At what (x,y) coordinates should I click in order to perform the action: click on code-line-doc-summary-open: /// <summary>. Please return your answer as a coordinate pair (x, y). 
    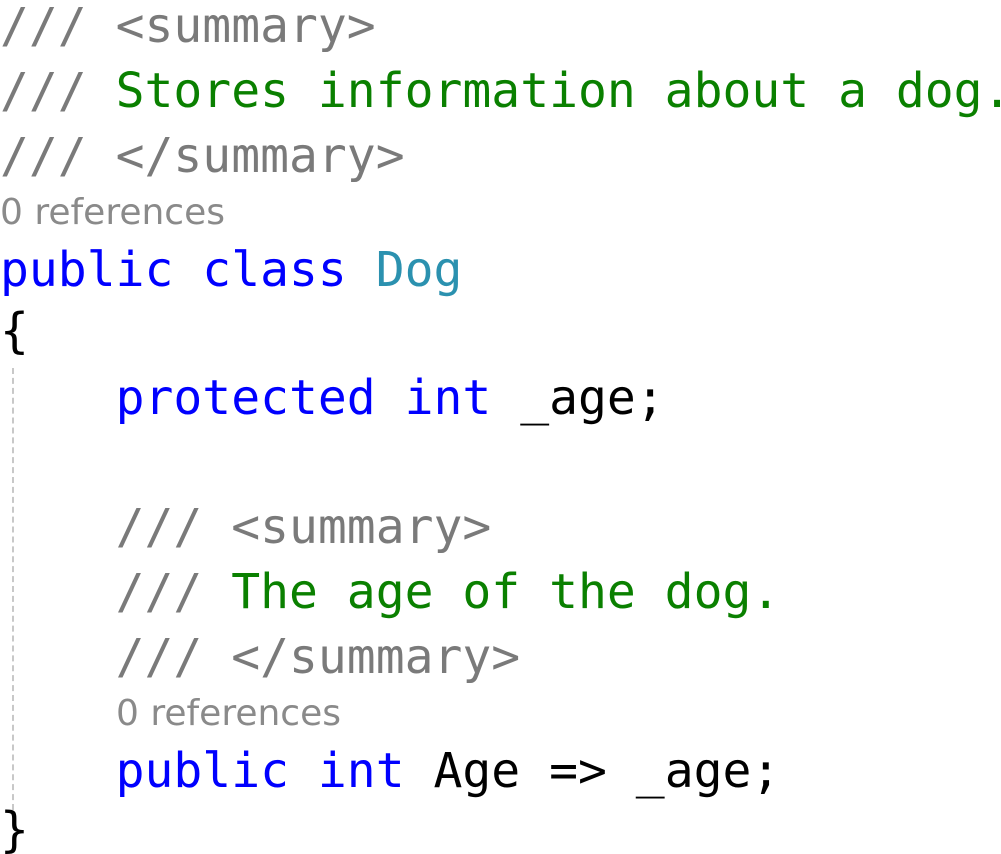
    Looking at the image, I should click on (188, 26).